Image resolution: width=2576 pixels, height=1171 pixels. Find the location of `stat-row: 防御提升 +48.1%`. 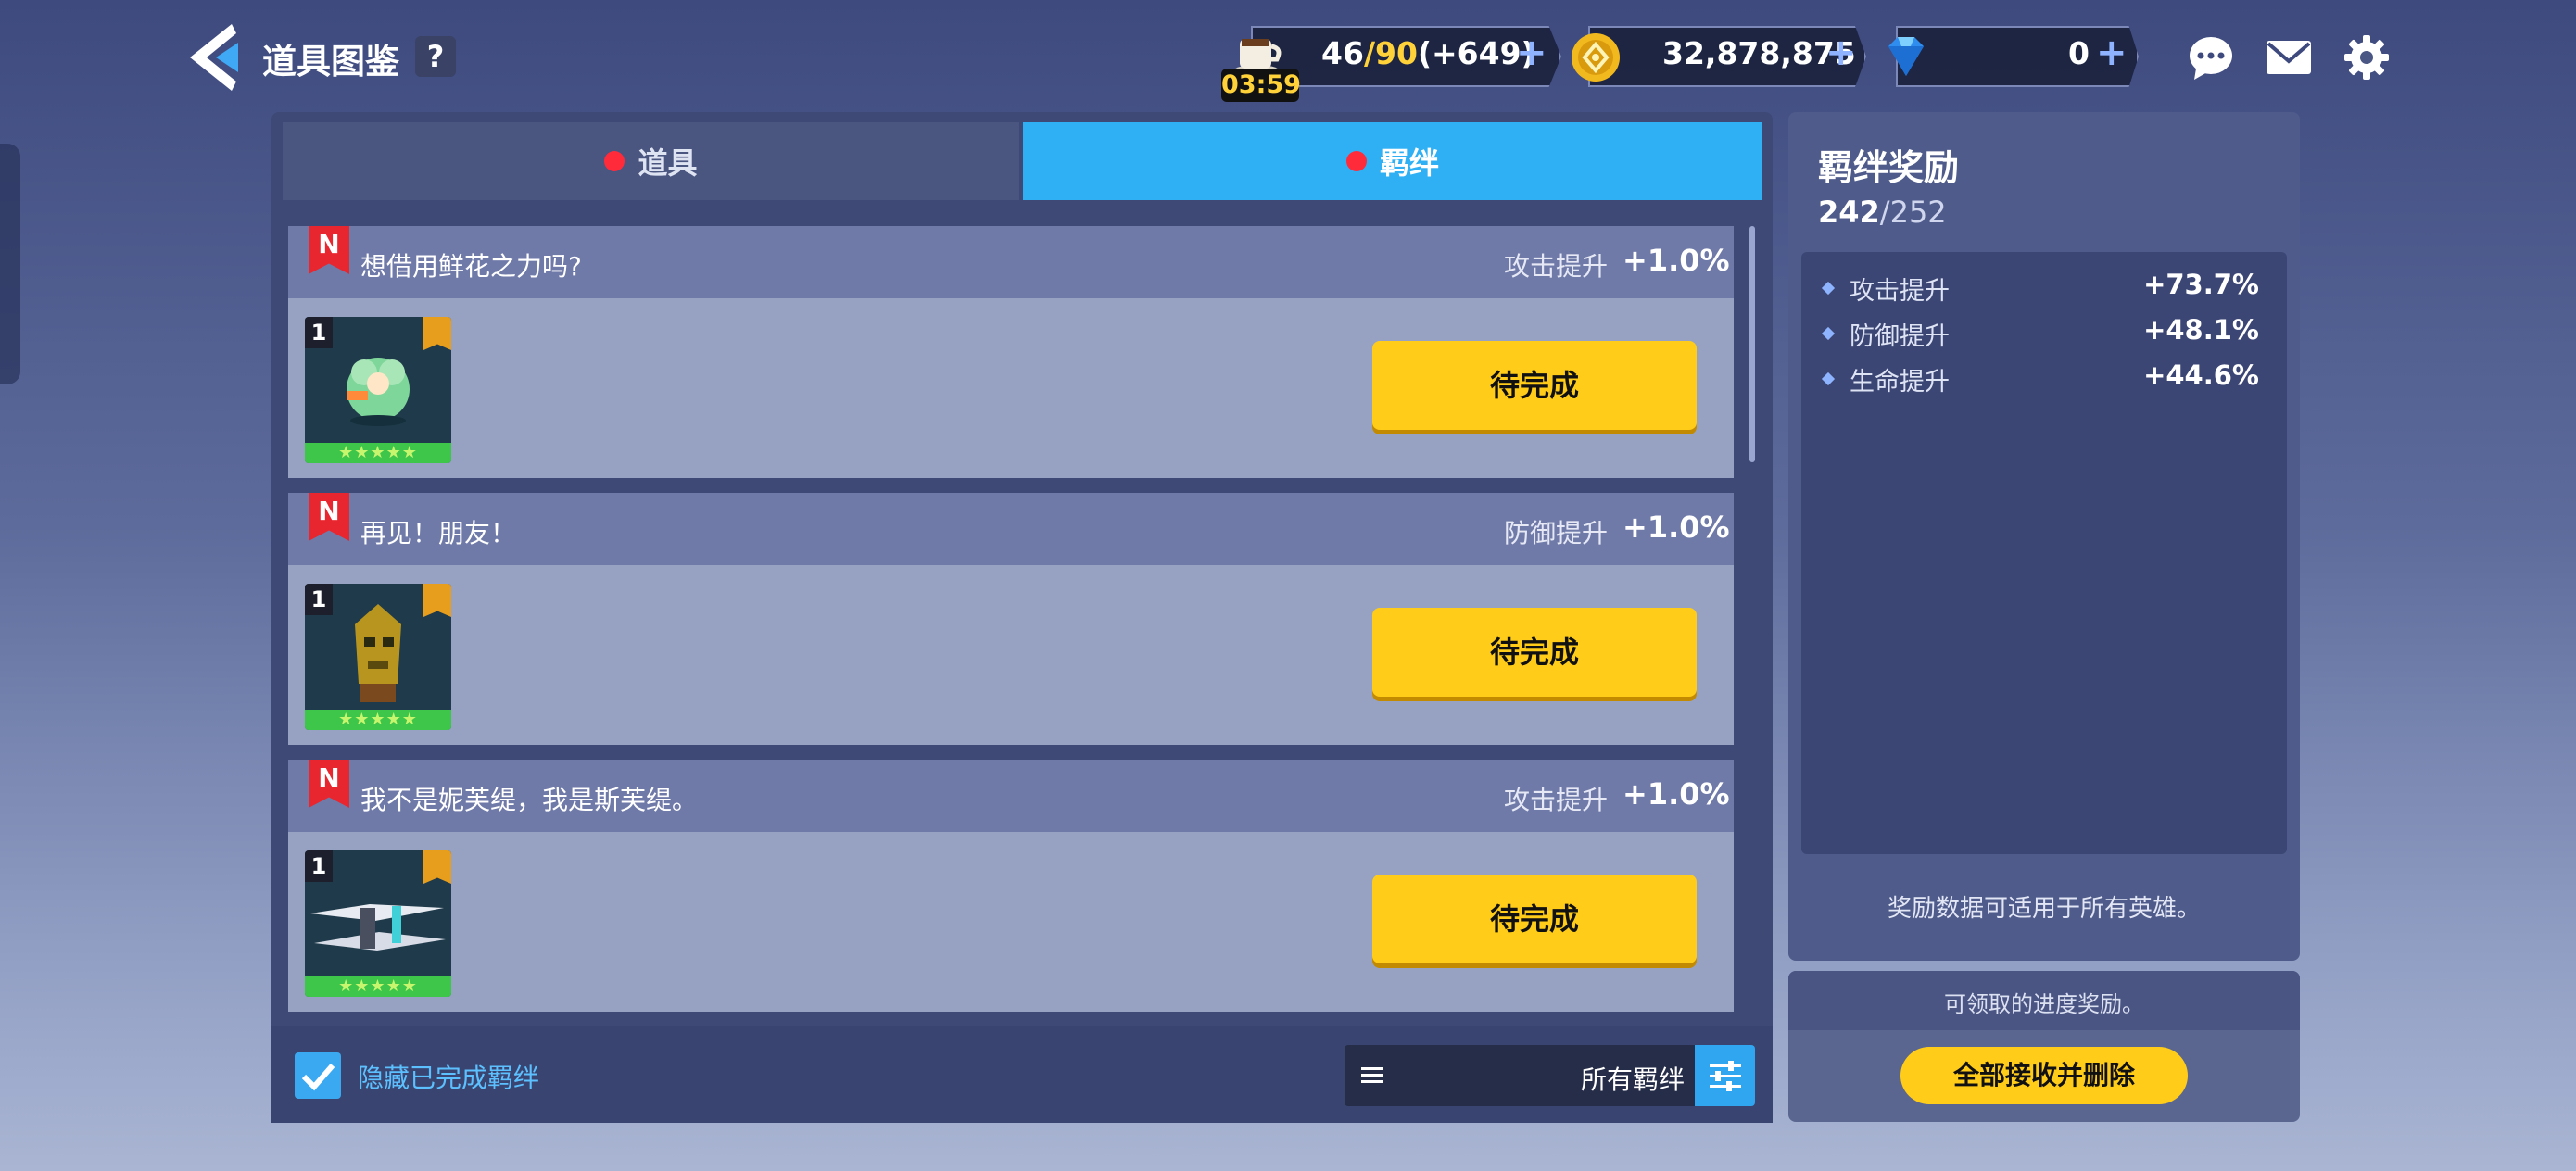

stat-row: 防御提升 +48.1% is located at coordinates (2040, 334).